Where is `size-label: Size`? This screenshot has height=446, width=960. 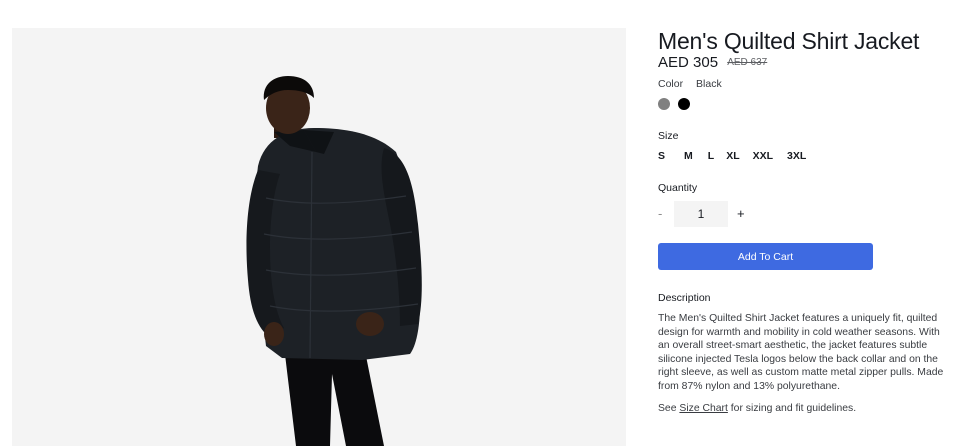
size-label: Size is located at coordinates (668, 136).